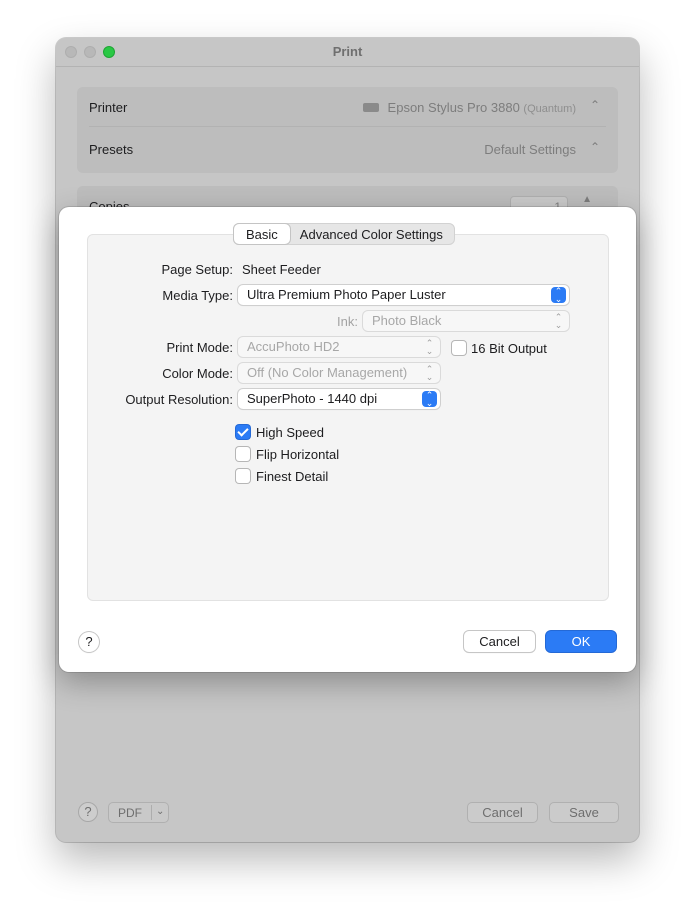 Image resolution: width=695 pixels, height=916 pixels. What do you see at coordinates (243, 454) in the screenshot?
I see `flip-horizontal-checkbox` at bounding box center [243, 454].